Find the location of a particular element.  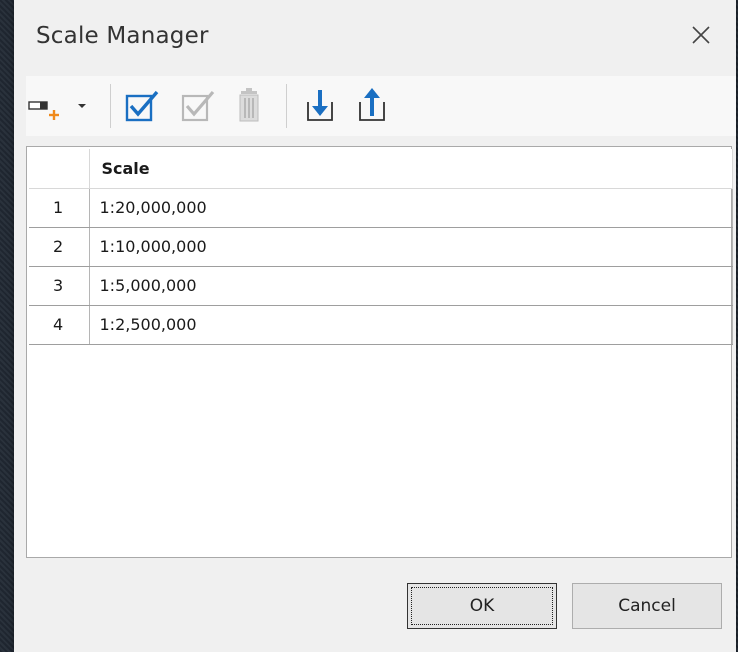

select-none-button is located at coordinates (197, 106).